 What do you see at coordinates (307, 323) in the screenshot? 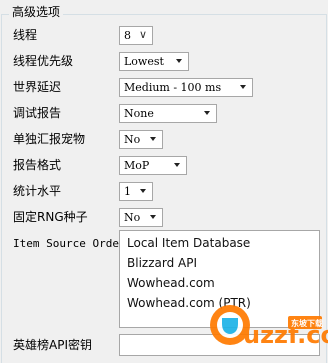
I see `watermark-subtitle: 东坡下载` at bounding box center [307, 323].